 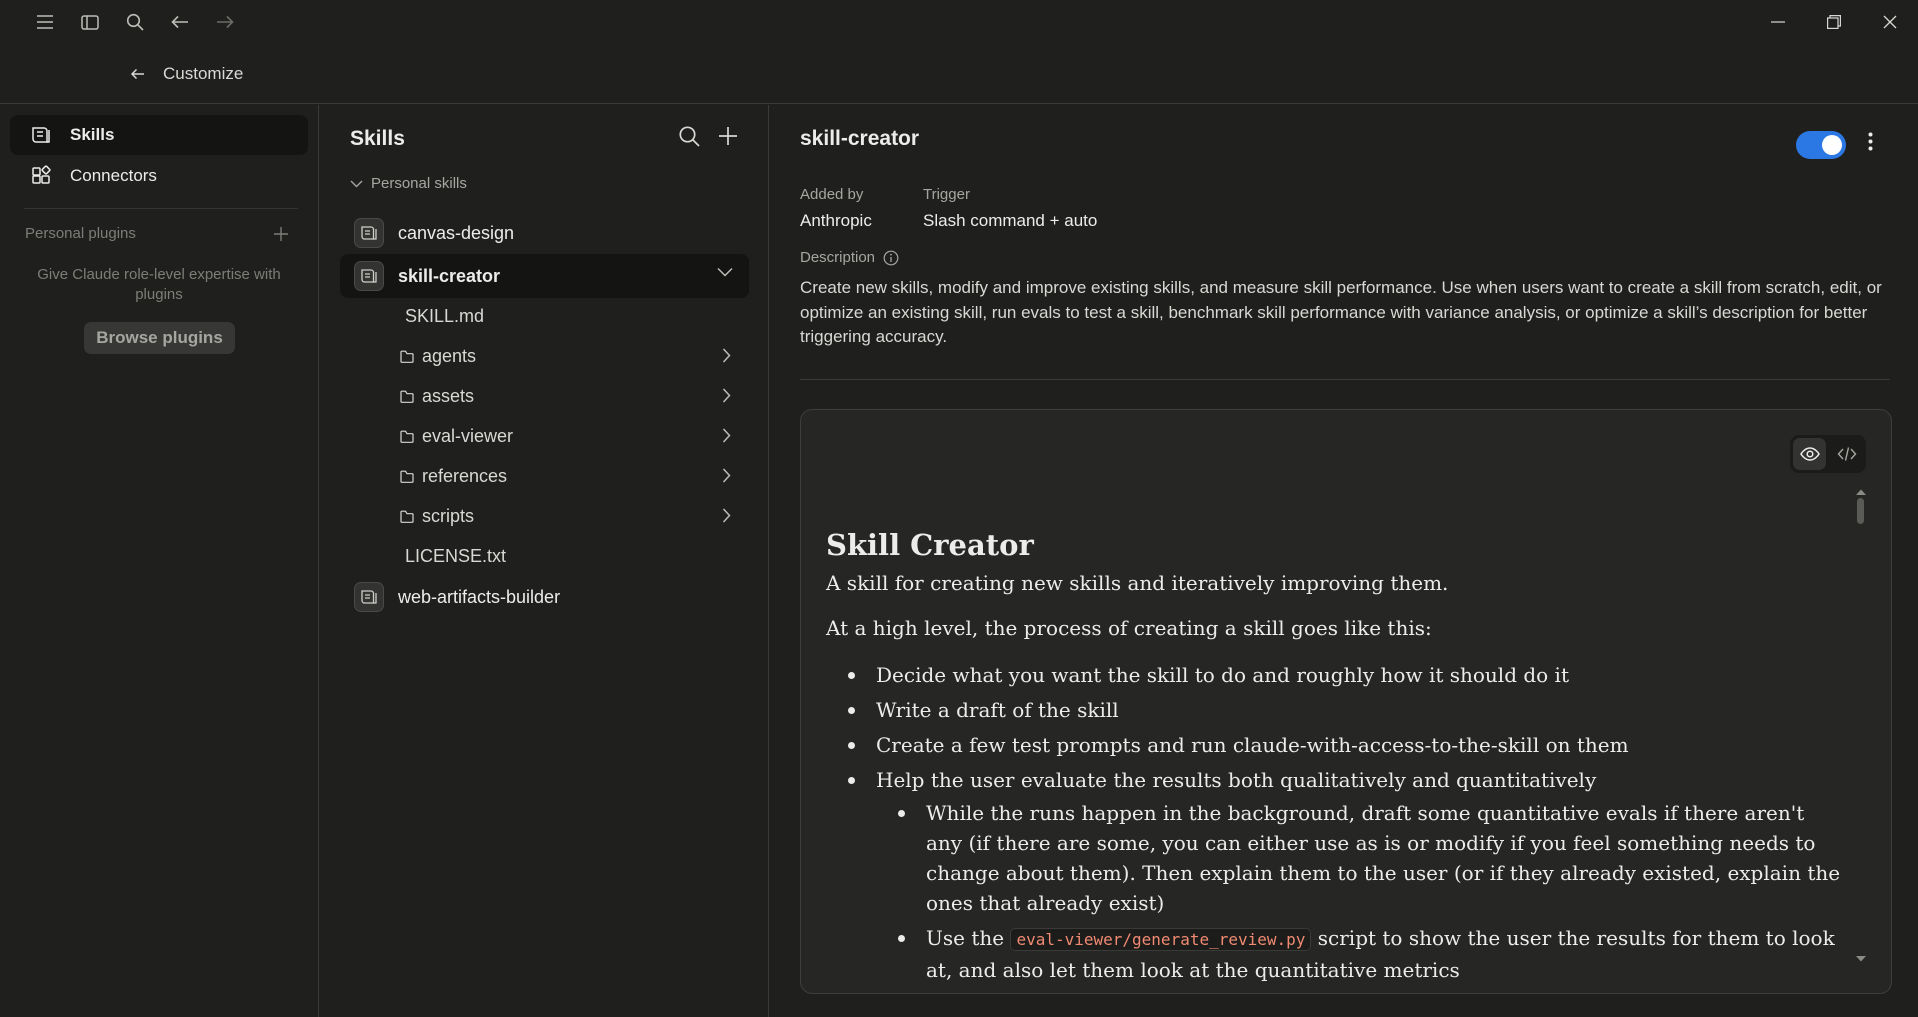 I want to click on sidebar-item-label: Skills, so click(x=92, y=134).